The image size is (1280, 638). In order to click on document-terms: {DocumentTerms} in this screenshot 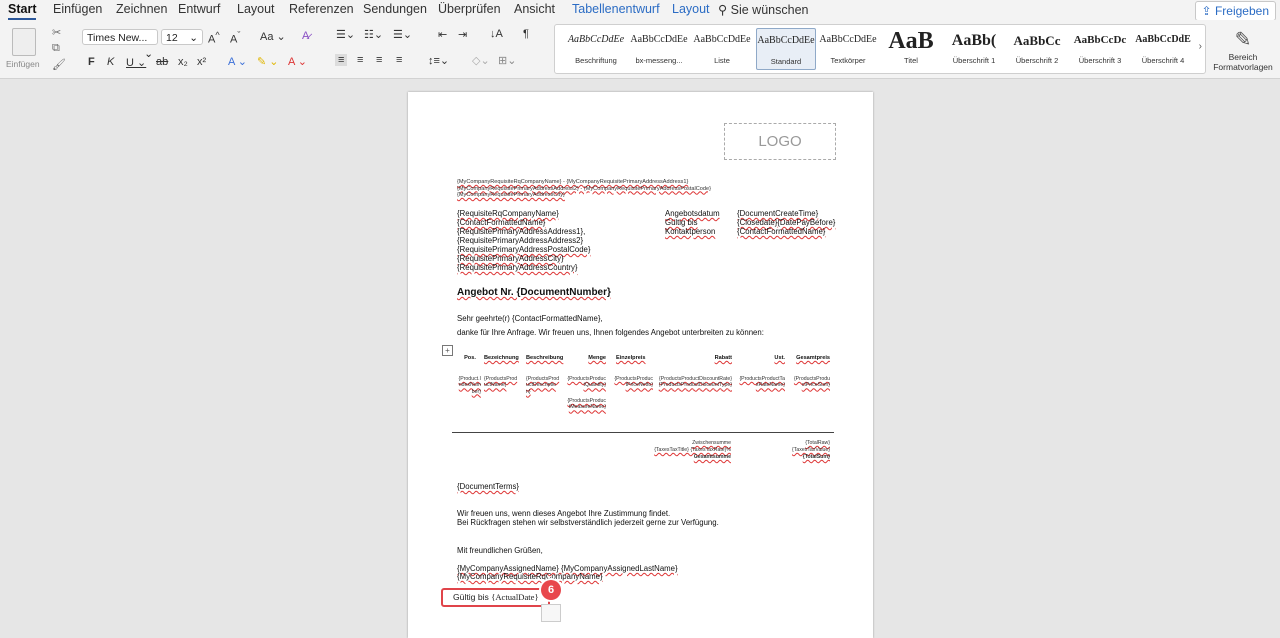, I will do `click(488, 486)`.